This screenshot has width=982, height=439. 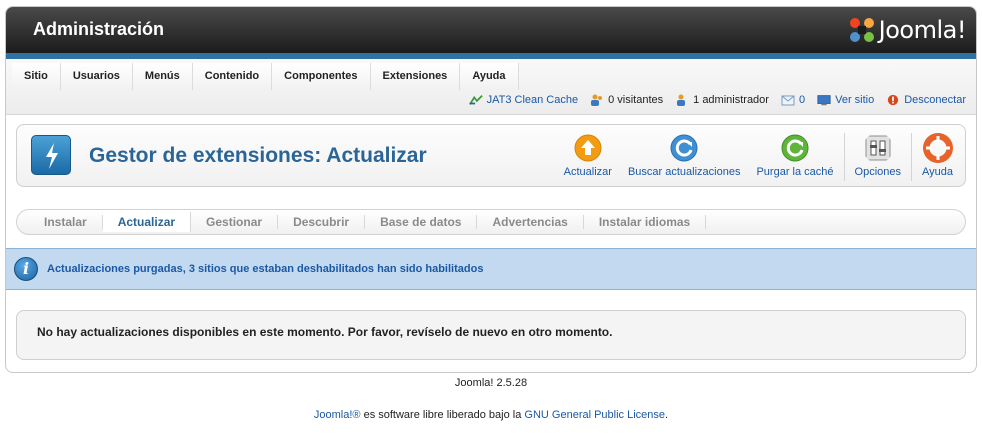 I want to click on status-visitors: 0 visitantes, so click(x=626, y=100).